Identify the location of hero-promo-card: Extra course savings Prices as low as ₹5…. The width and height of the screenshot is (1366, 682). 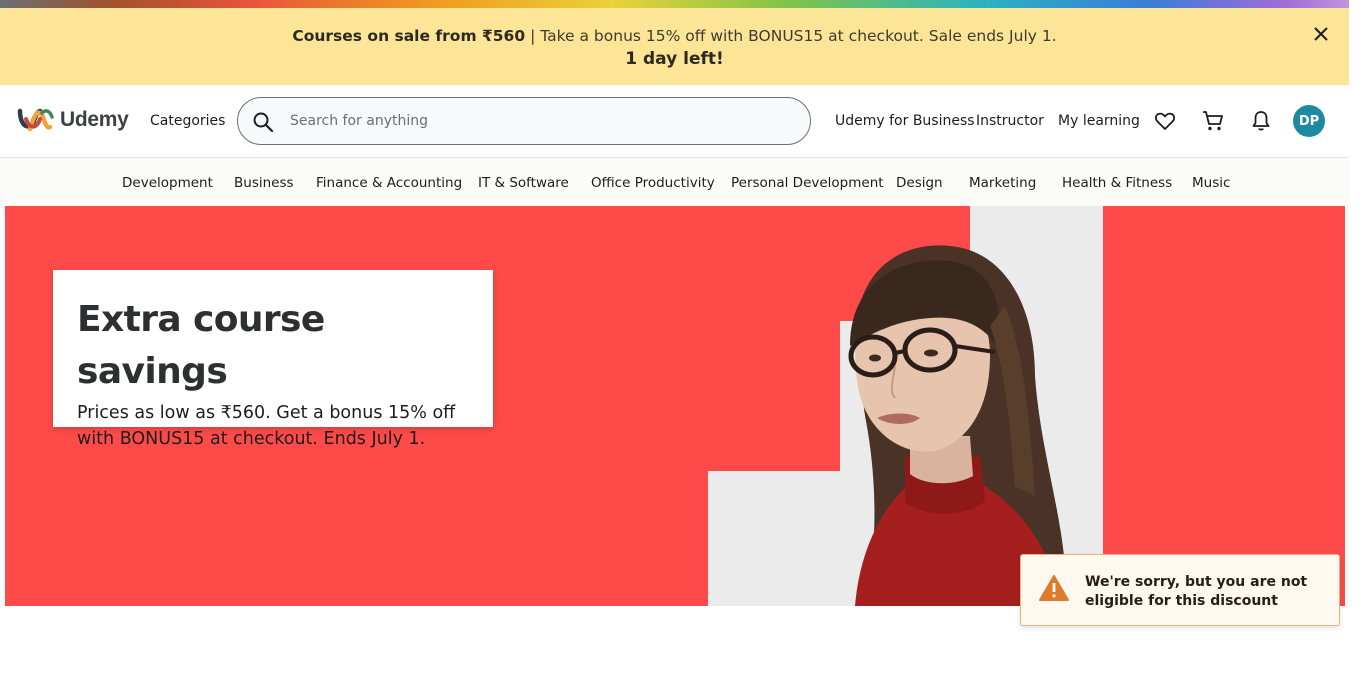
(273, 359).